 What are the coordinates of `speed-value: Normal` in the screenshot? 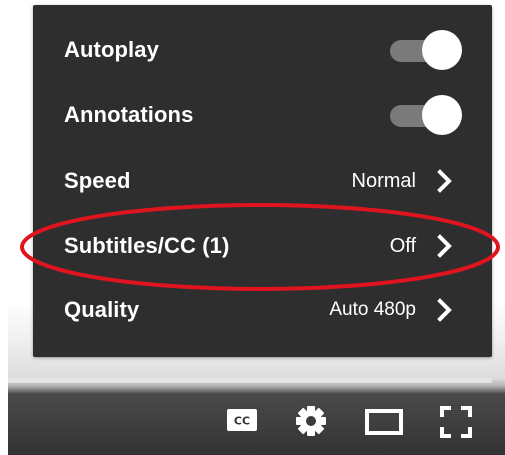 It's located at (383, 180).